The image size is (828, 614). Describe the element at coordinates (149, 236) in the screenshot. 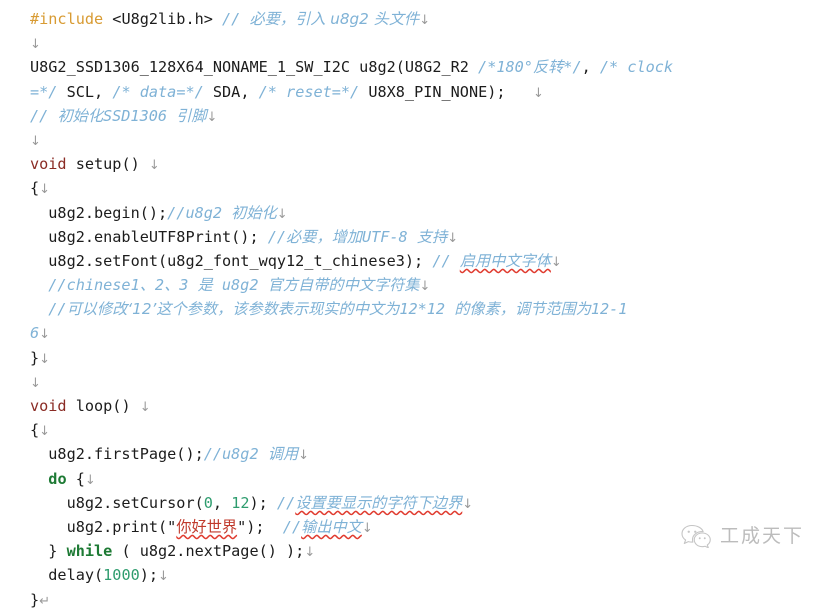

I see `code-token: u8g2.enableUTF8Print();` at that location.